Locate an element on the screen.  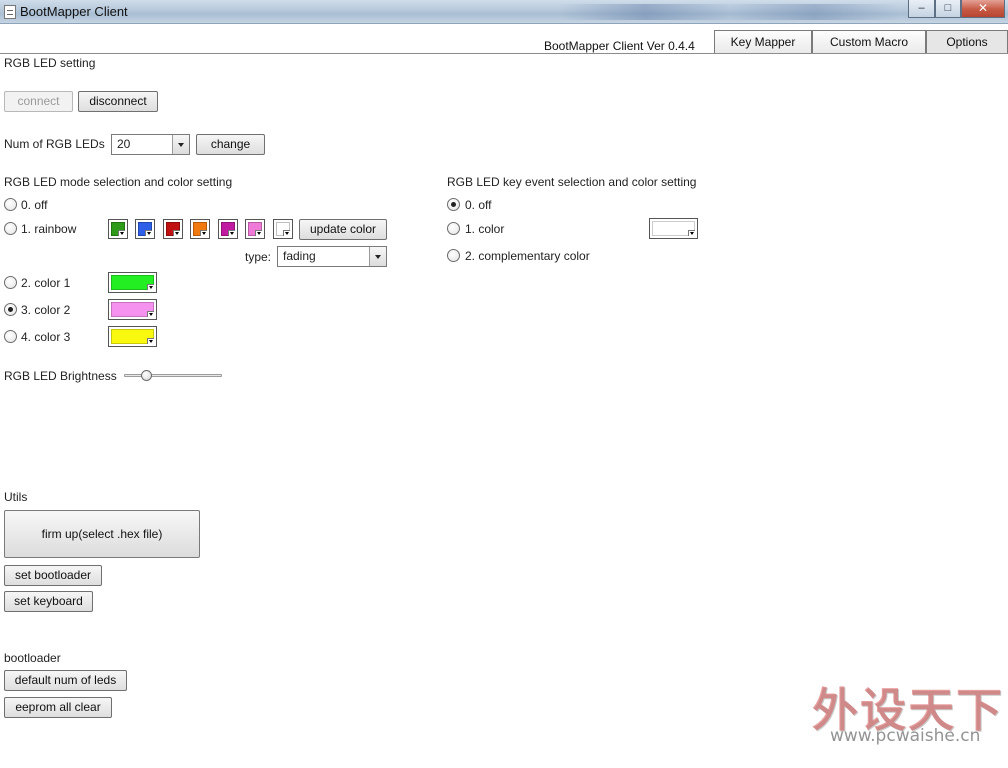
mode-radio-off is located at coordinates (10, 204).